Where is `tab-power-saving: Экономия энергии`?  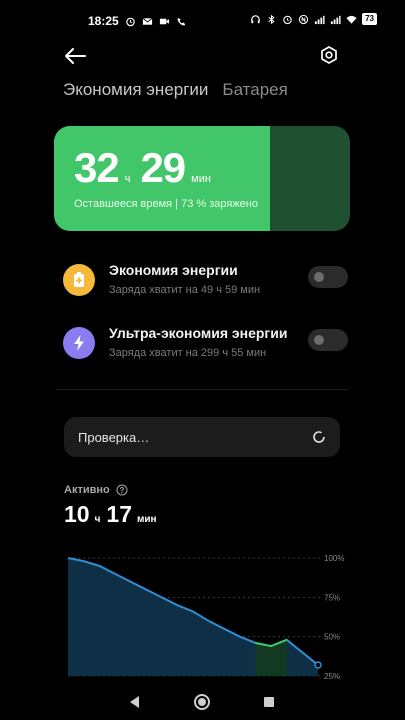
tab-power-saving: Экономия энергии is located at coordinates (135, 90).